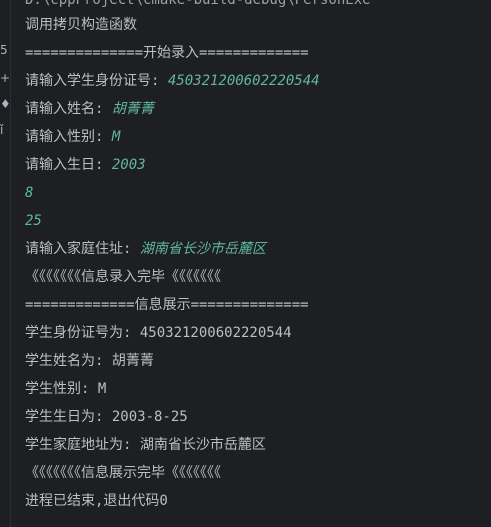  What do you see at coordinates (66, 389) in the screenshot?
I see `console-out-gender: 学生性别: M` at bounding box center [66, 389].